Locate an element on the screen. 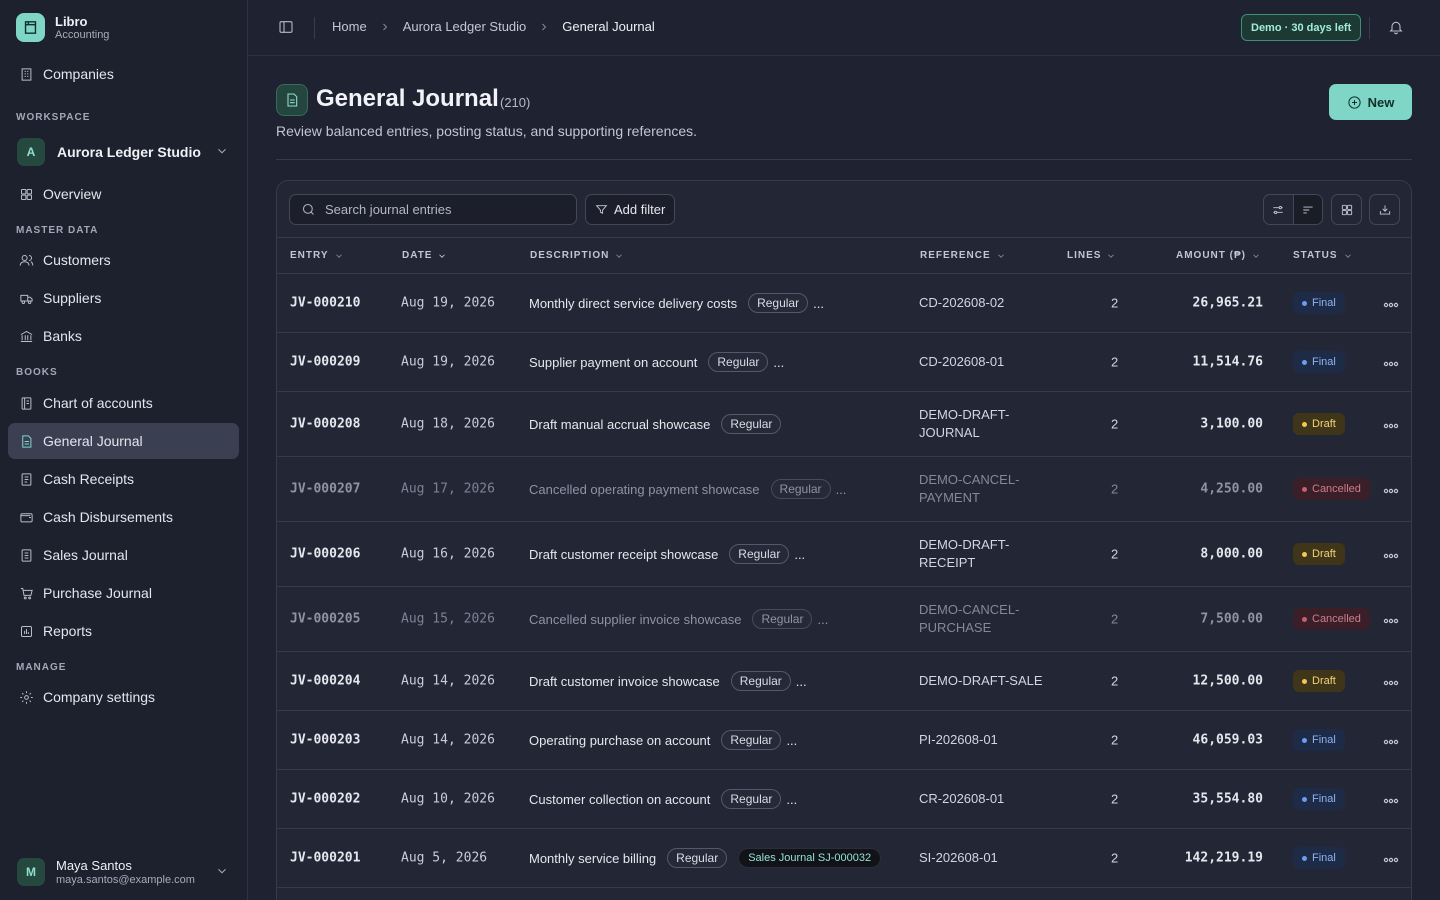 Image resolution: width=1440 pixels, height=900 pixels. column-layout-button is located at coordinates (1346, 209).